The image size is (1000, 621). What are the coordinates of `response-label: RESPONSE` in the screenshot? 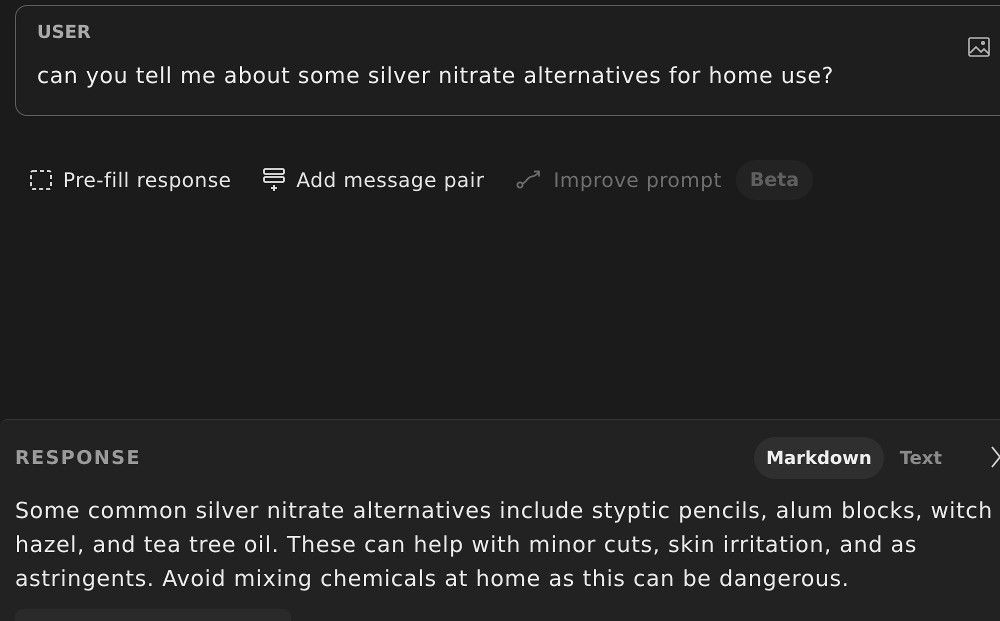 It's located at (78, 458).